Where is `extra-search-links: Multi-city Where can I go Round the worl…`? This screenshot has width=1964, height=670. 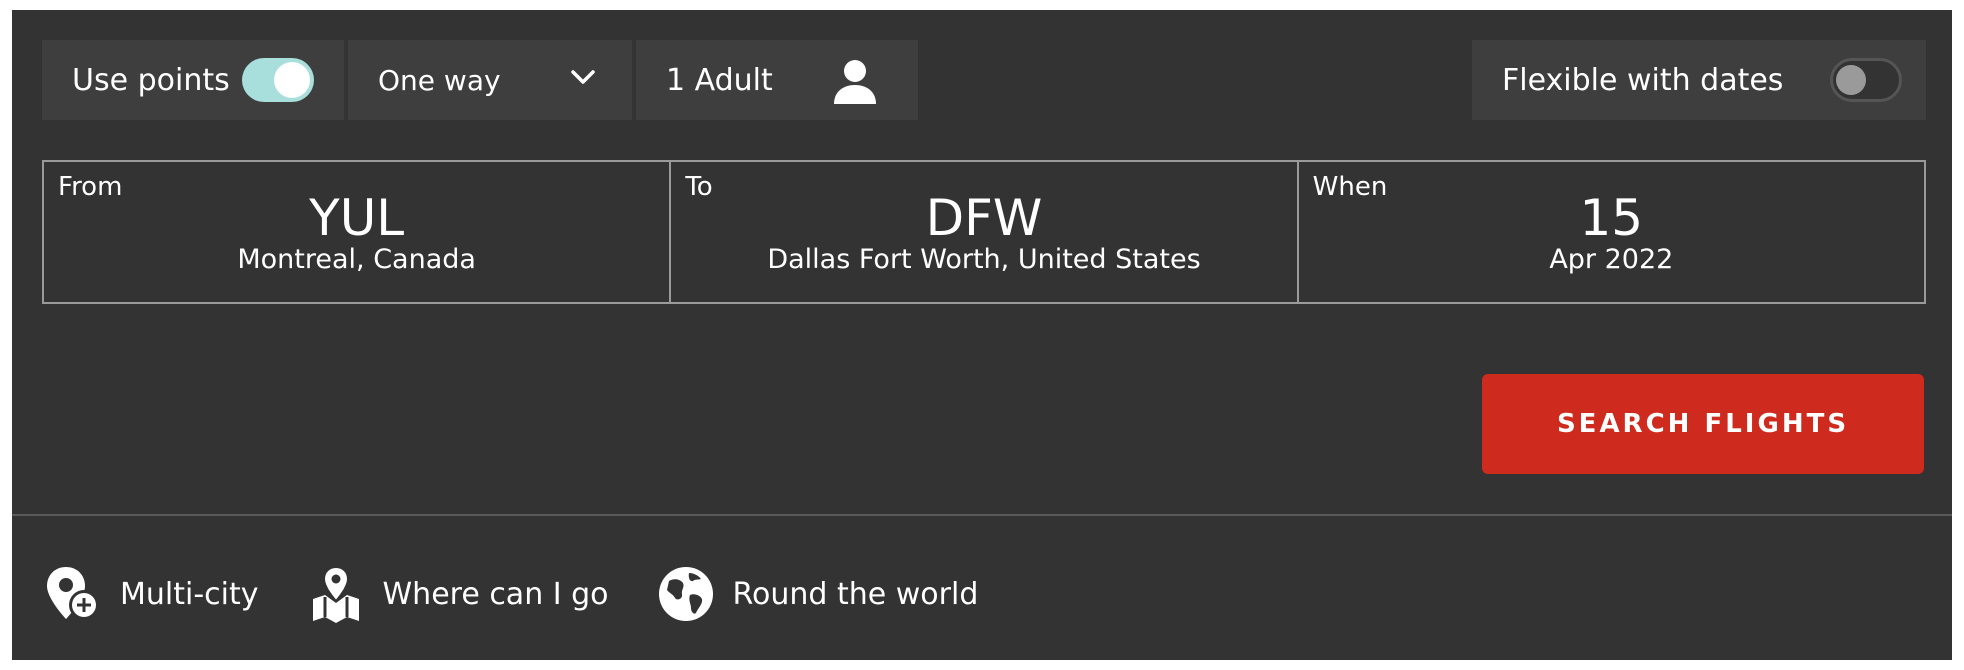
extra-search-links: Multi-city Where can I go Round the worl… is located at coordinates (533, 594).